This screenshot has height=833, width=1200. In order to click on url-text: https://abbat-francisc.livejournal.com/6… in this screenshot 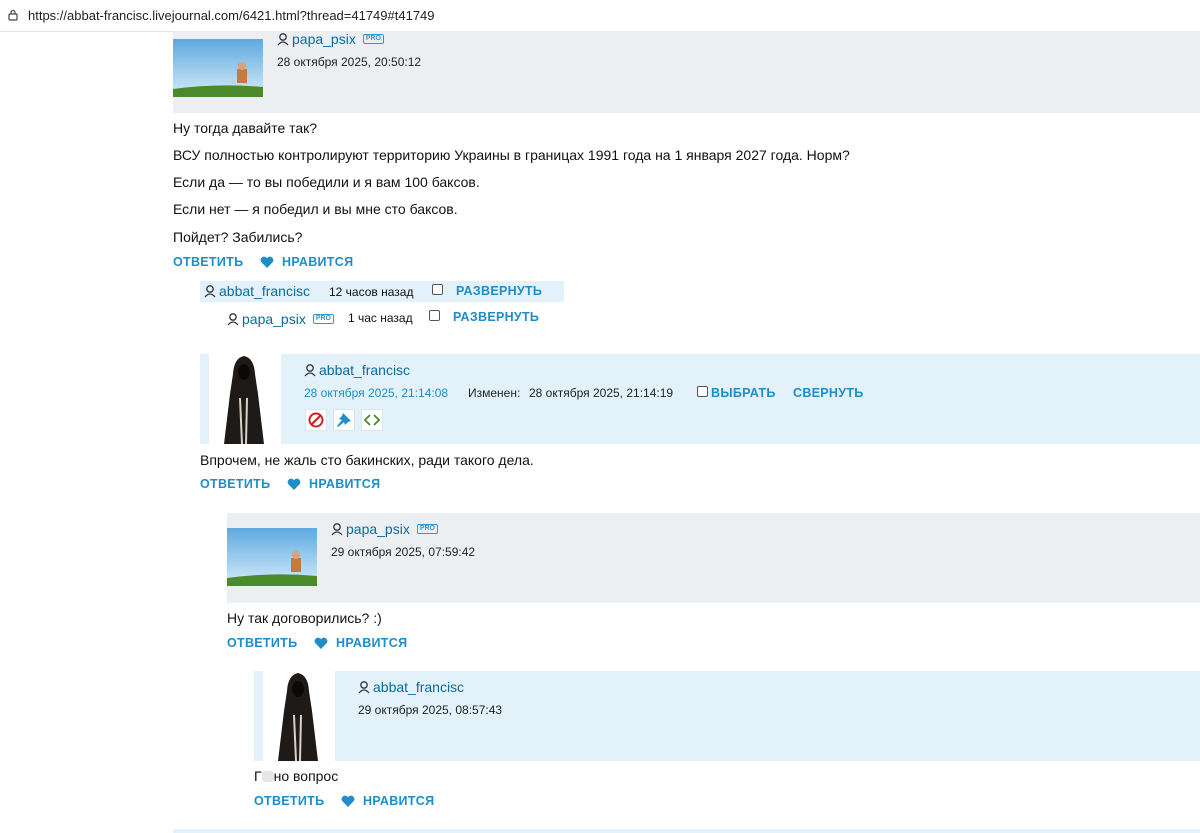, I will do `click(231, 15)`.